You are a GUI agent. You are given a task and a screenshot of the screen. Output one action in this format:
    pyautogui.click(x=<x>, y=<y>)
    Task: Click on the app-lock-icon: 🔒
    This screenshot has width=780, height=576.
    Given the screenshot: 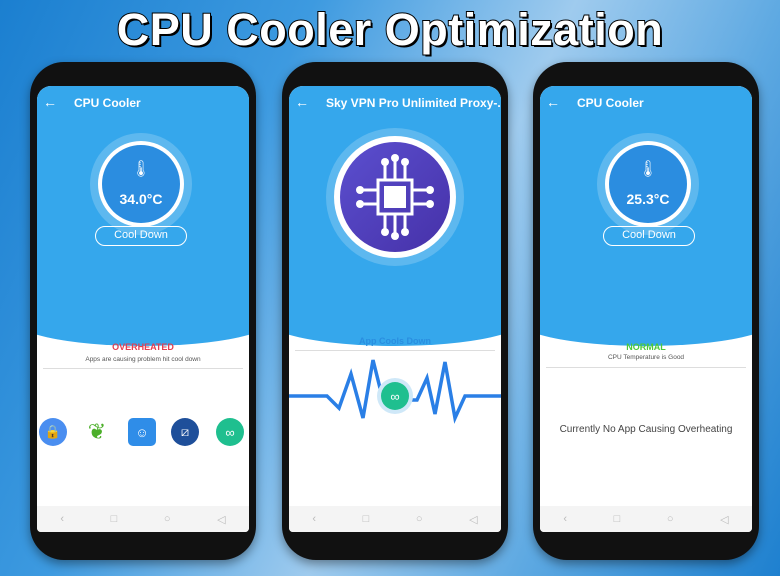 What is the action you would take?
    pyautogui.click(x=53, y=432)
    